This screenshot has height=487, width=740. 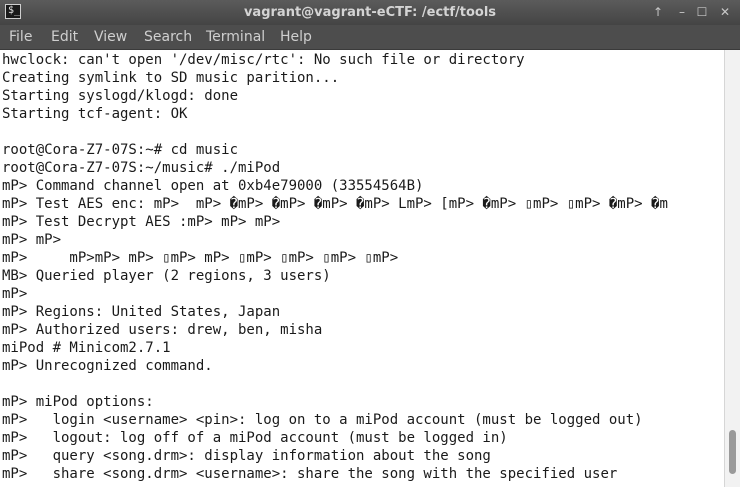 I want to click on maximize-button: ☐, so click(x=702, y=12).